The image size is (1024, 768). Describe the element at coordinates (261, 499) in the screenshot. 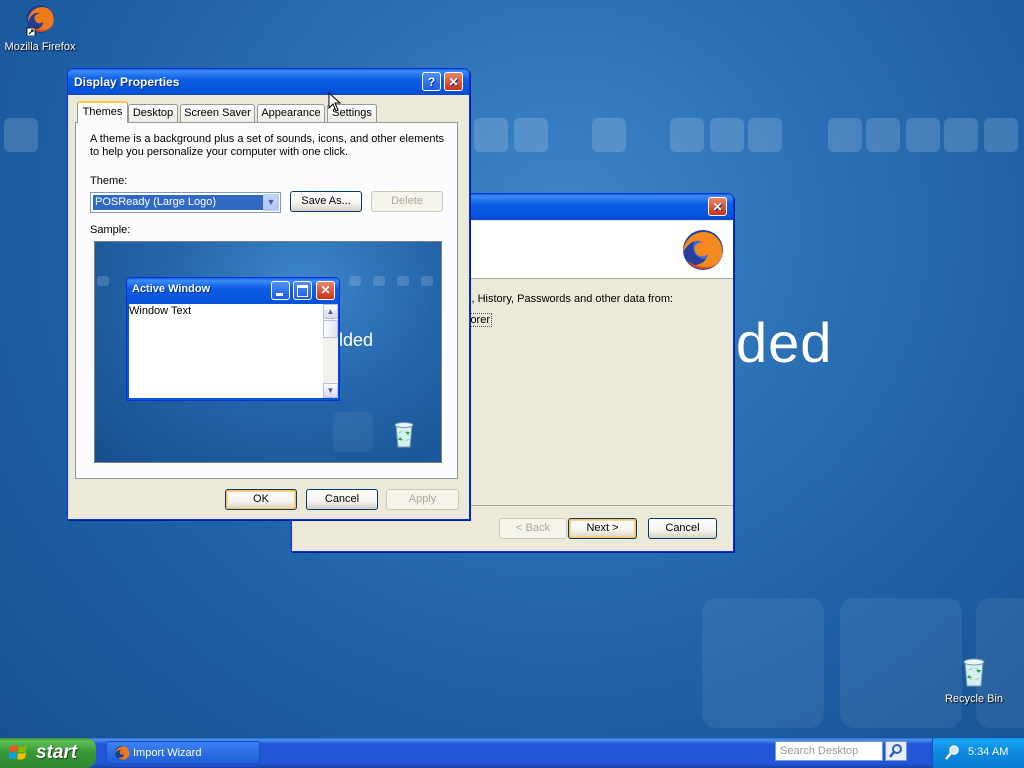

I see `ok-button: OK` at that location.